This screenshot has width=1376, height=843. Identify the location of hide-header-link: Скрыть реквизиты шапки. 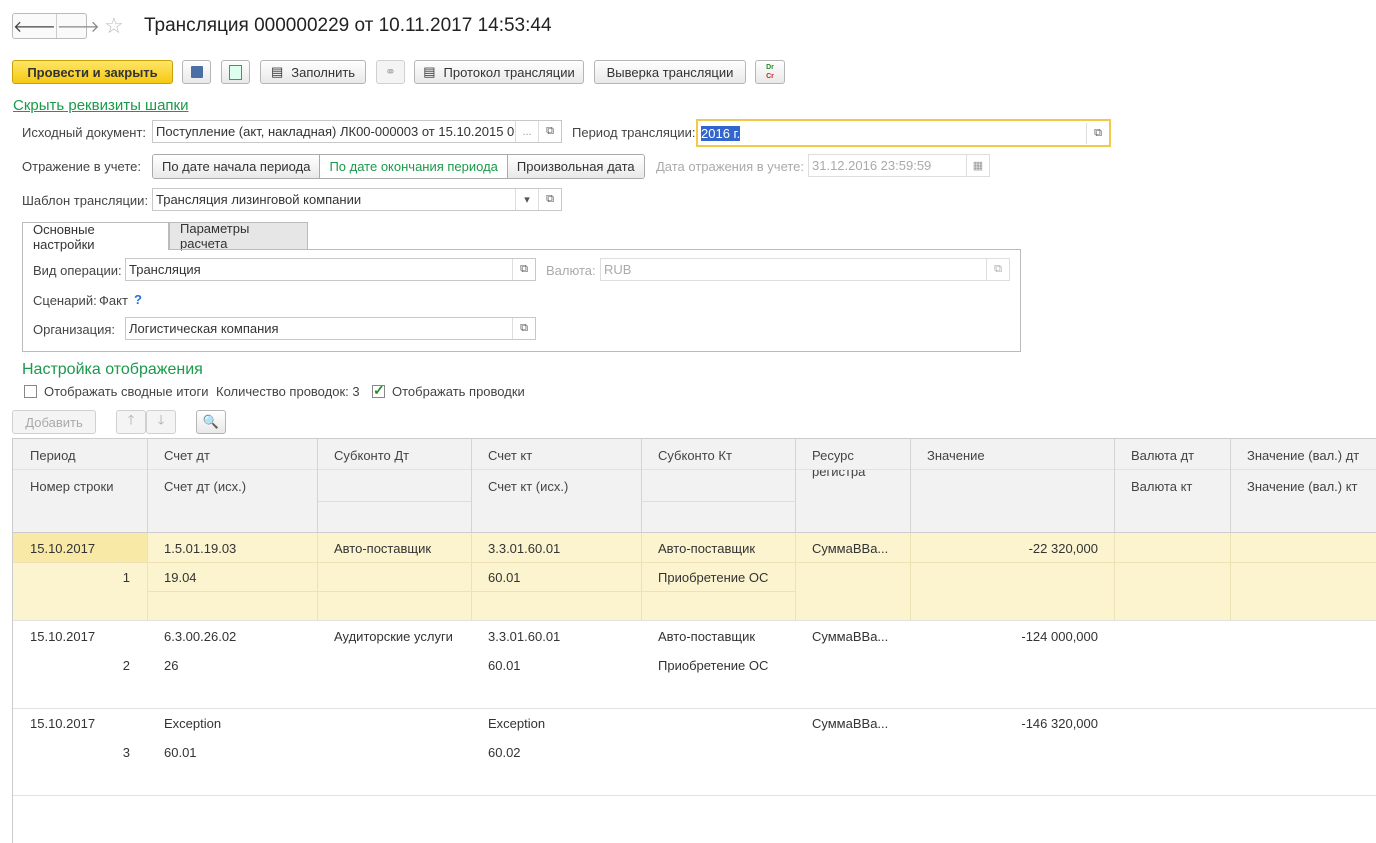
(100, 105).